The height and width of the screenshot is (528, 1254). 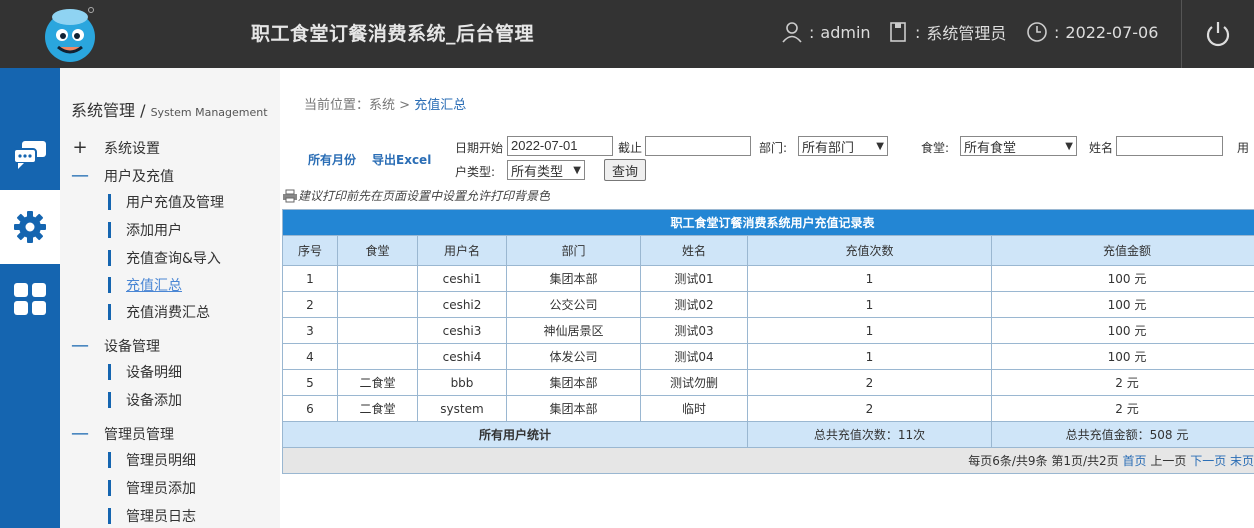 I want to click on id-card-icon, so click(x=898, y=32).